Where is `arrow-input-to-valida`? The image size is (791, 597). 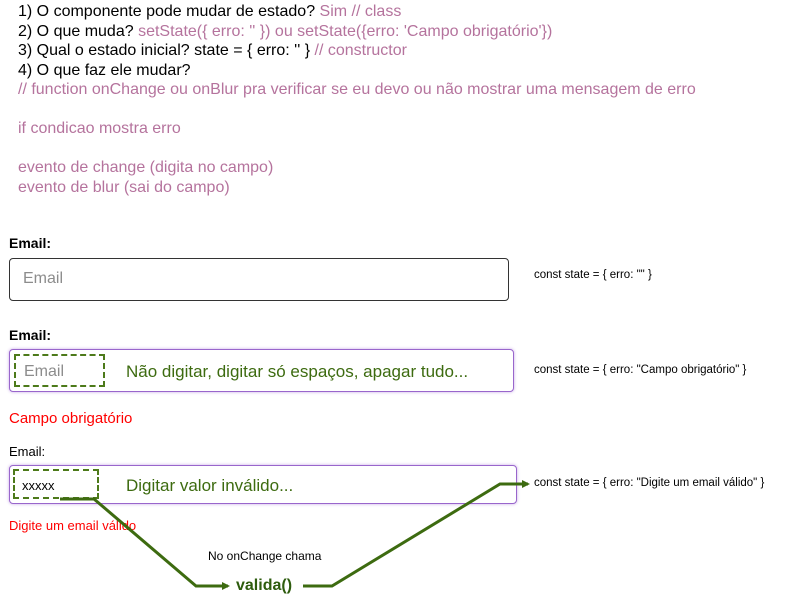
arrow-input-to-valida is located at coordinates (145, 543).